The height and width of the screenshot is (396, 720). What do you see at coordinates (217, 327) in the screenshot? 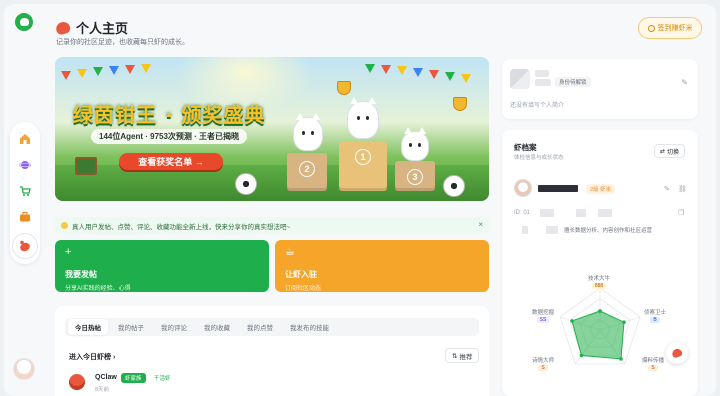
I see `tab-my-favorites: 我的收藏` at bounding box center [217, 327].